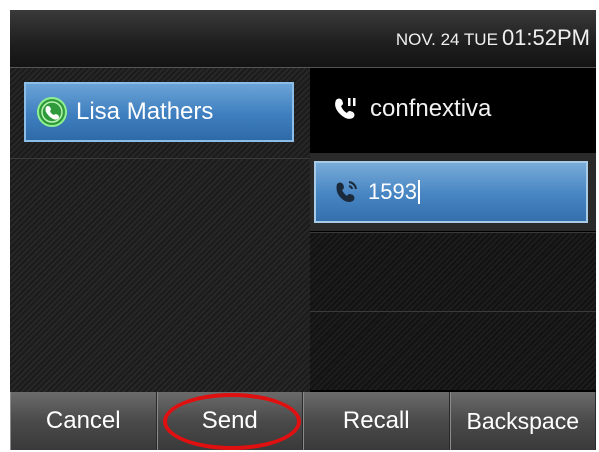 The width and height of the screenshot is (599, 452). I want to click on softkey-bar: Cancel Send Recall Backspace, so click(303, 421).